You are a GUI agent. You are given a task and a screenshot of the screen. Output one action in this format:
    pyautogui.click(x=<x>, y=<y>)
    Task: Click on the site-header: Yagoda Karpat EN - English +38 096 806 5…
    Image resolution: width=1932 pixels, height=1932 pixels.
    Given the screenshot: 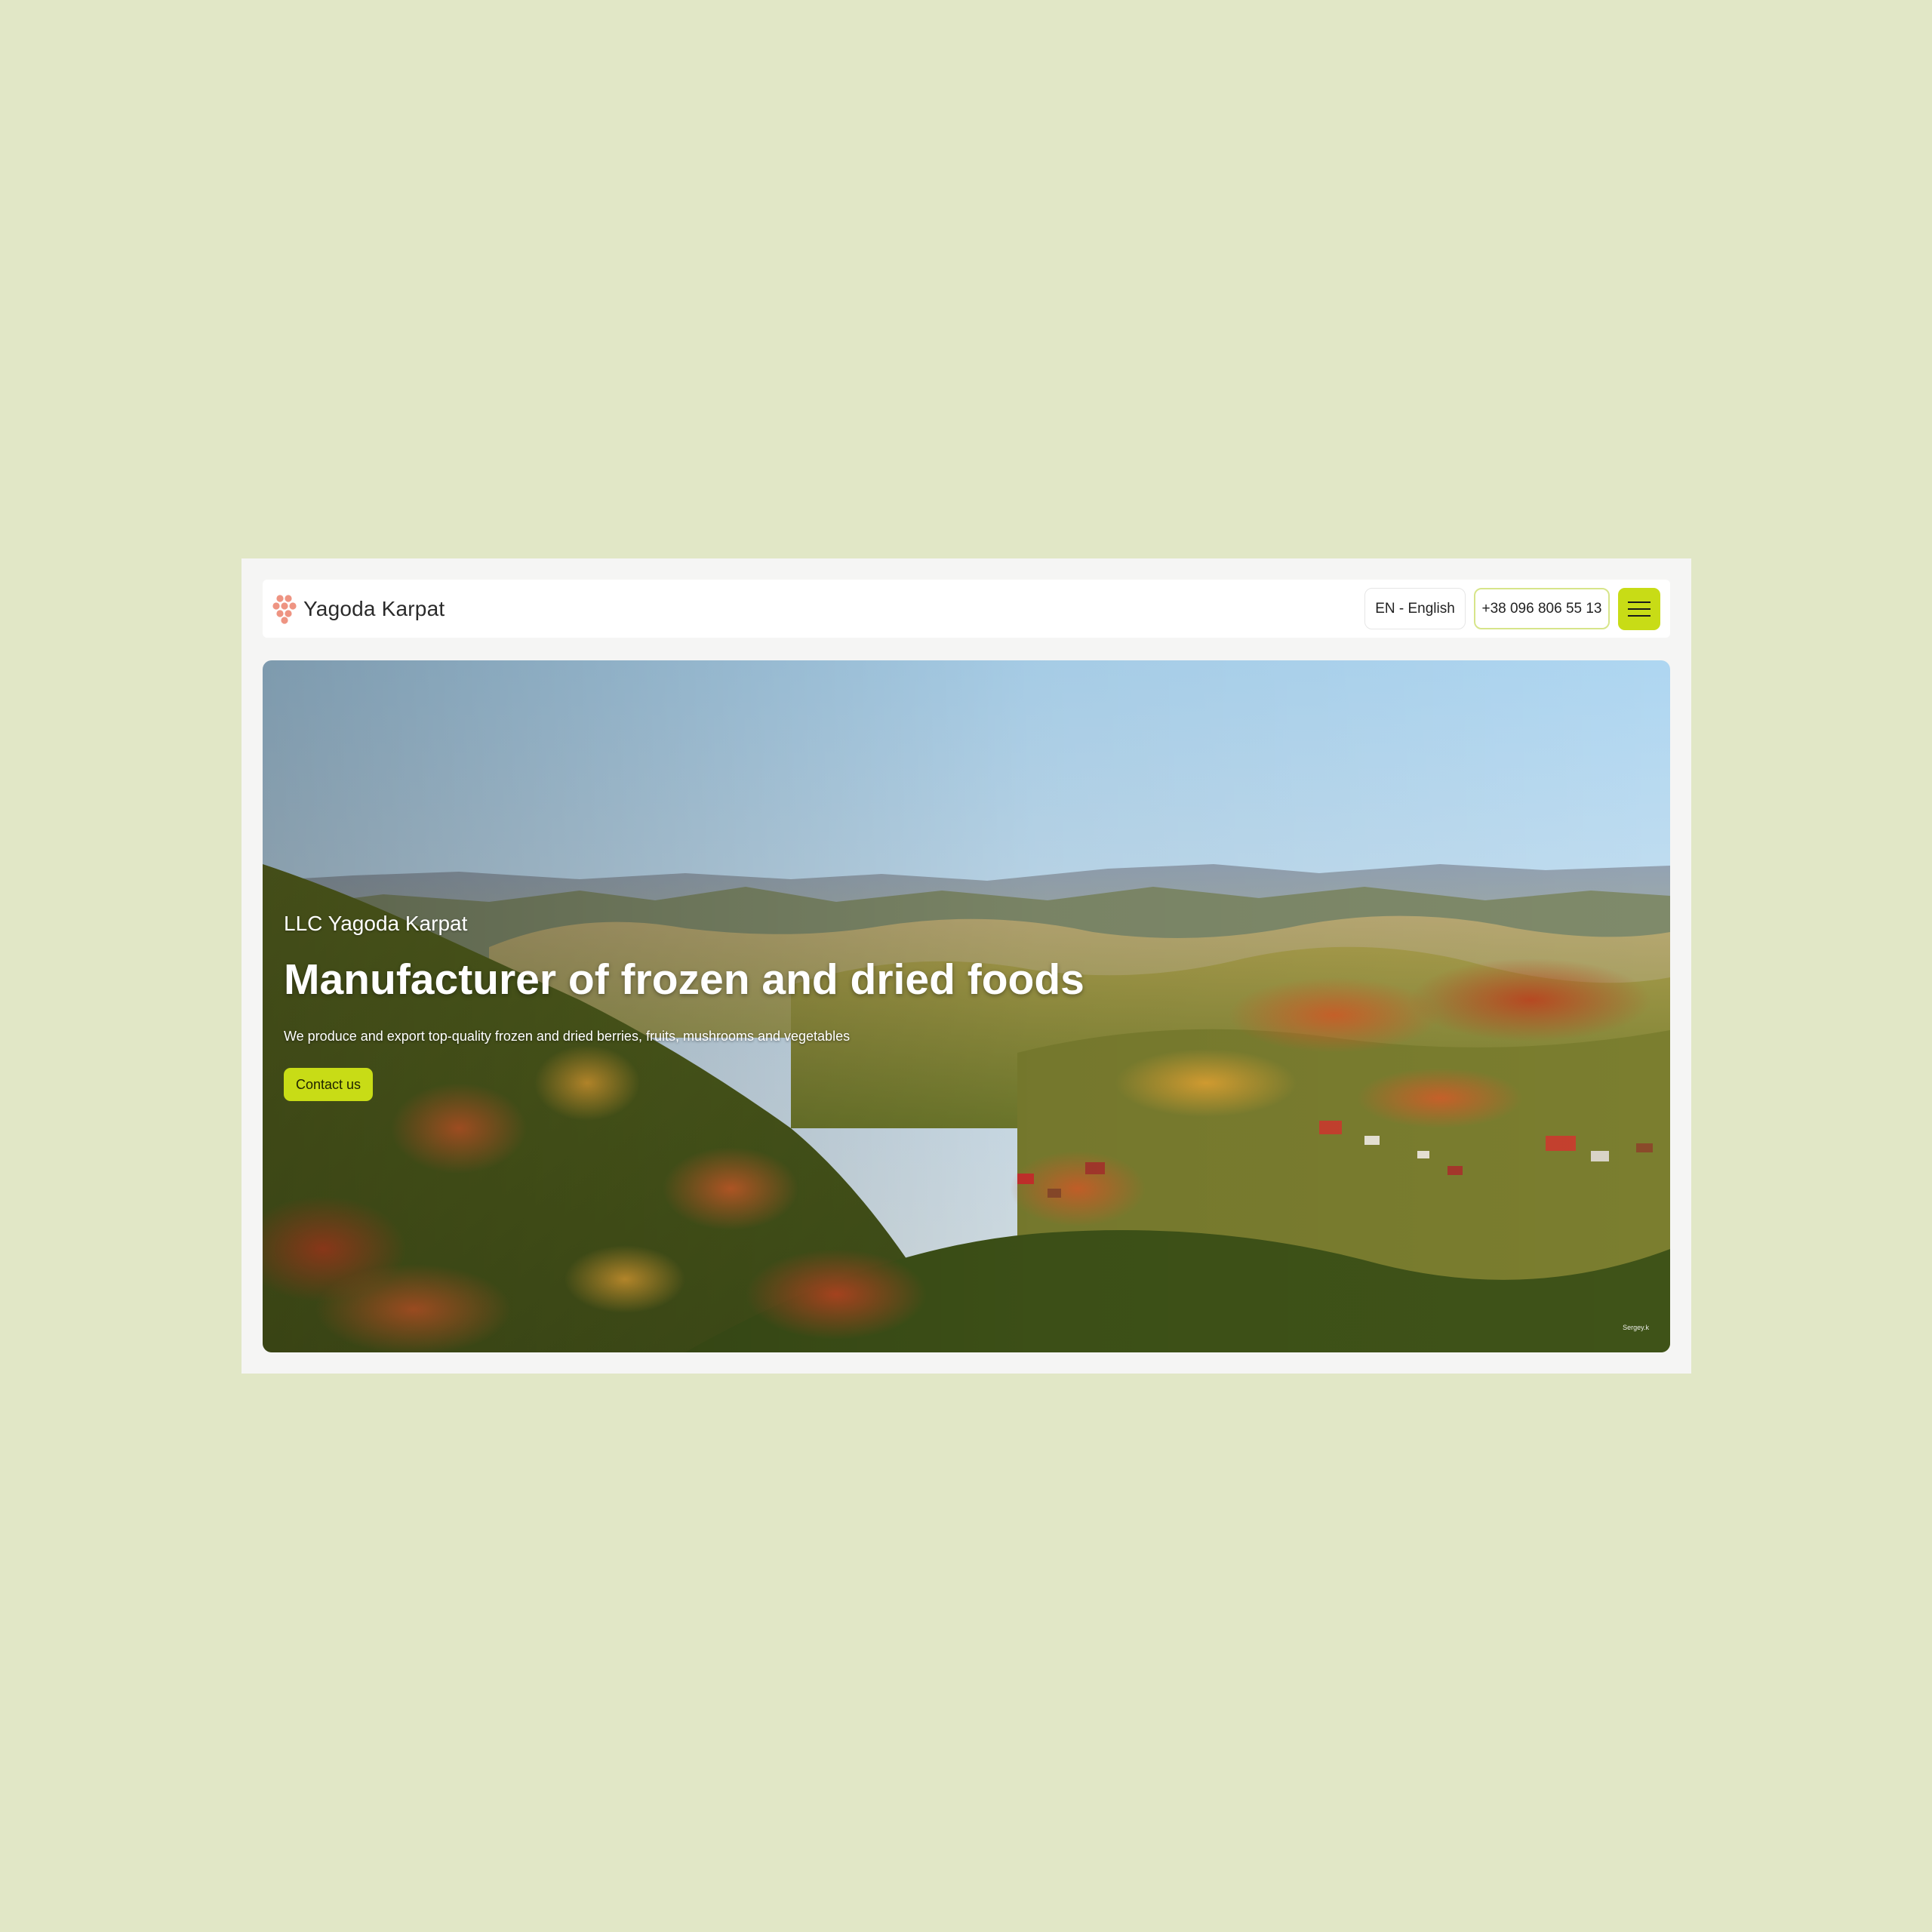 What is the action you would take?
    pyautogui.click(x=966, y=609)
    